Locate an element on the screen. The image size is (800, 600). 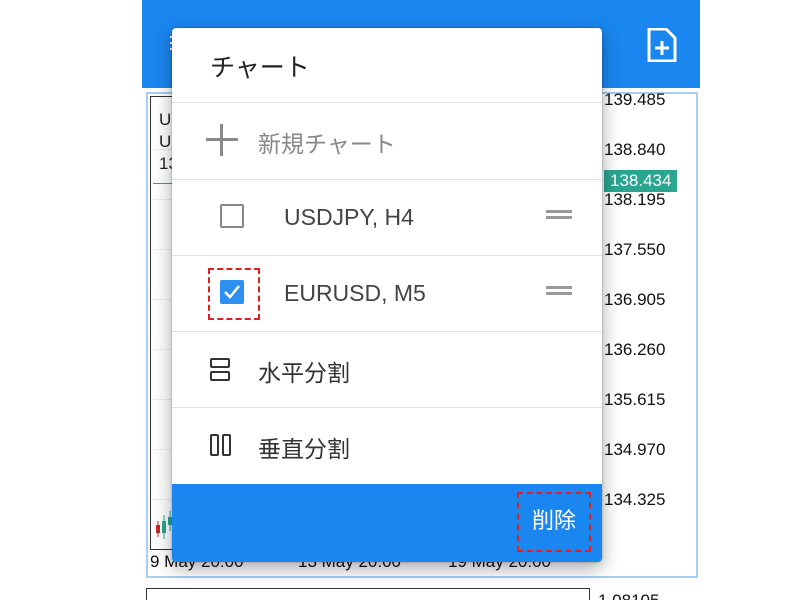
y-tick: 136.905 is located at coordinates (635, 299).